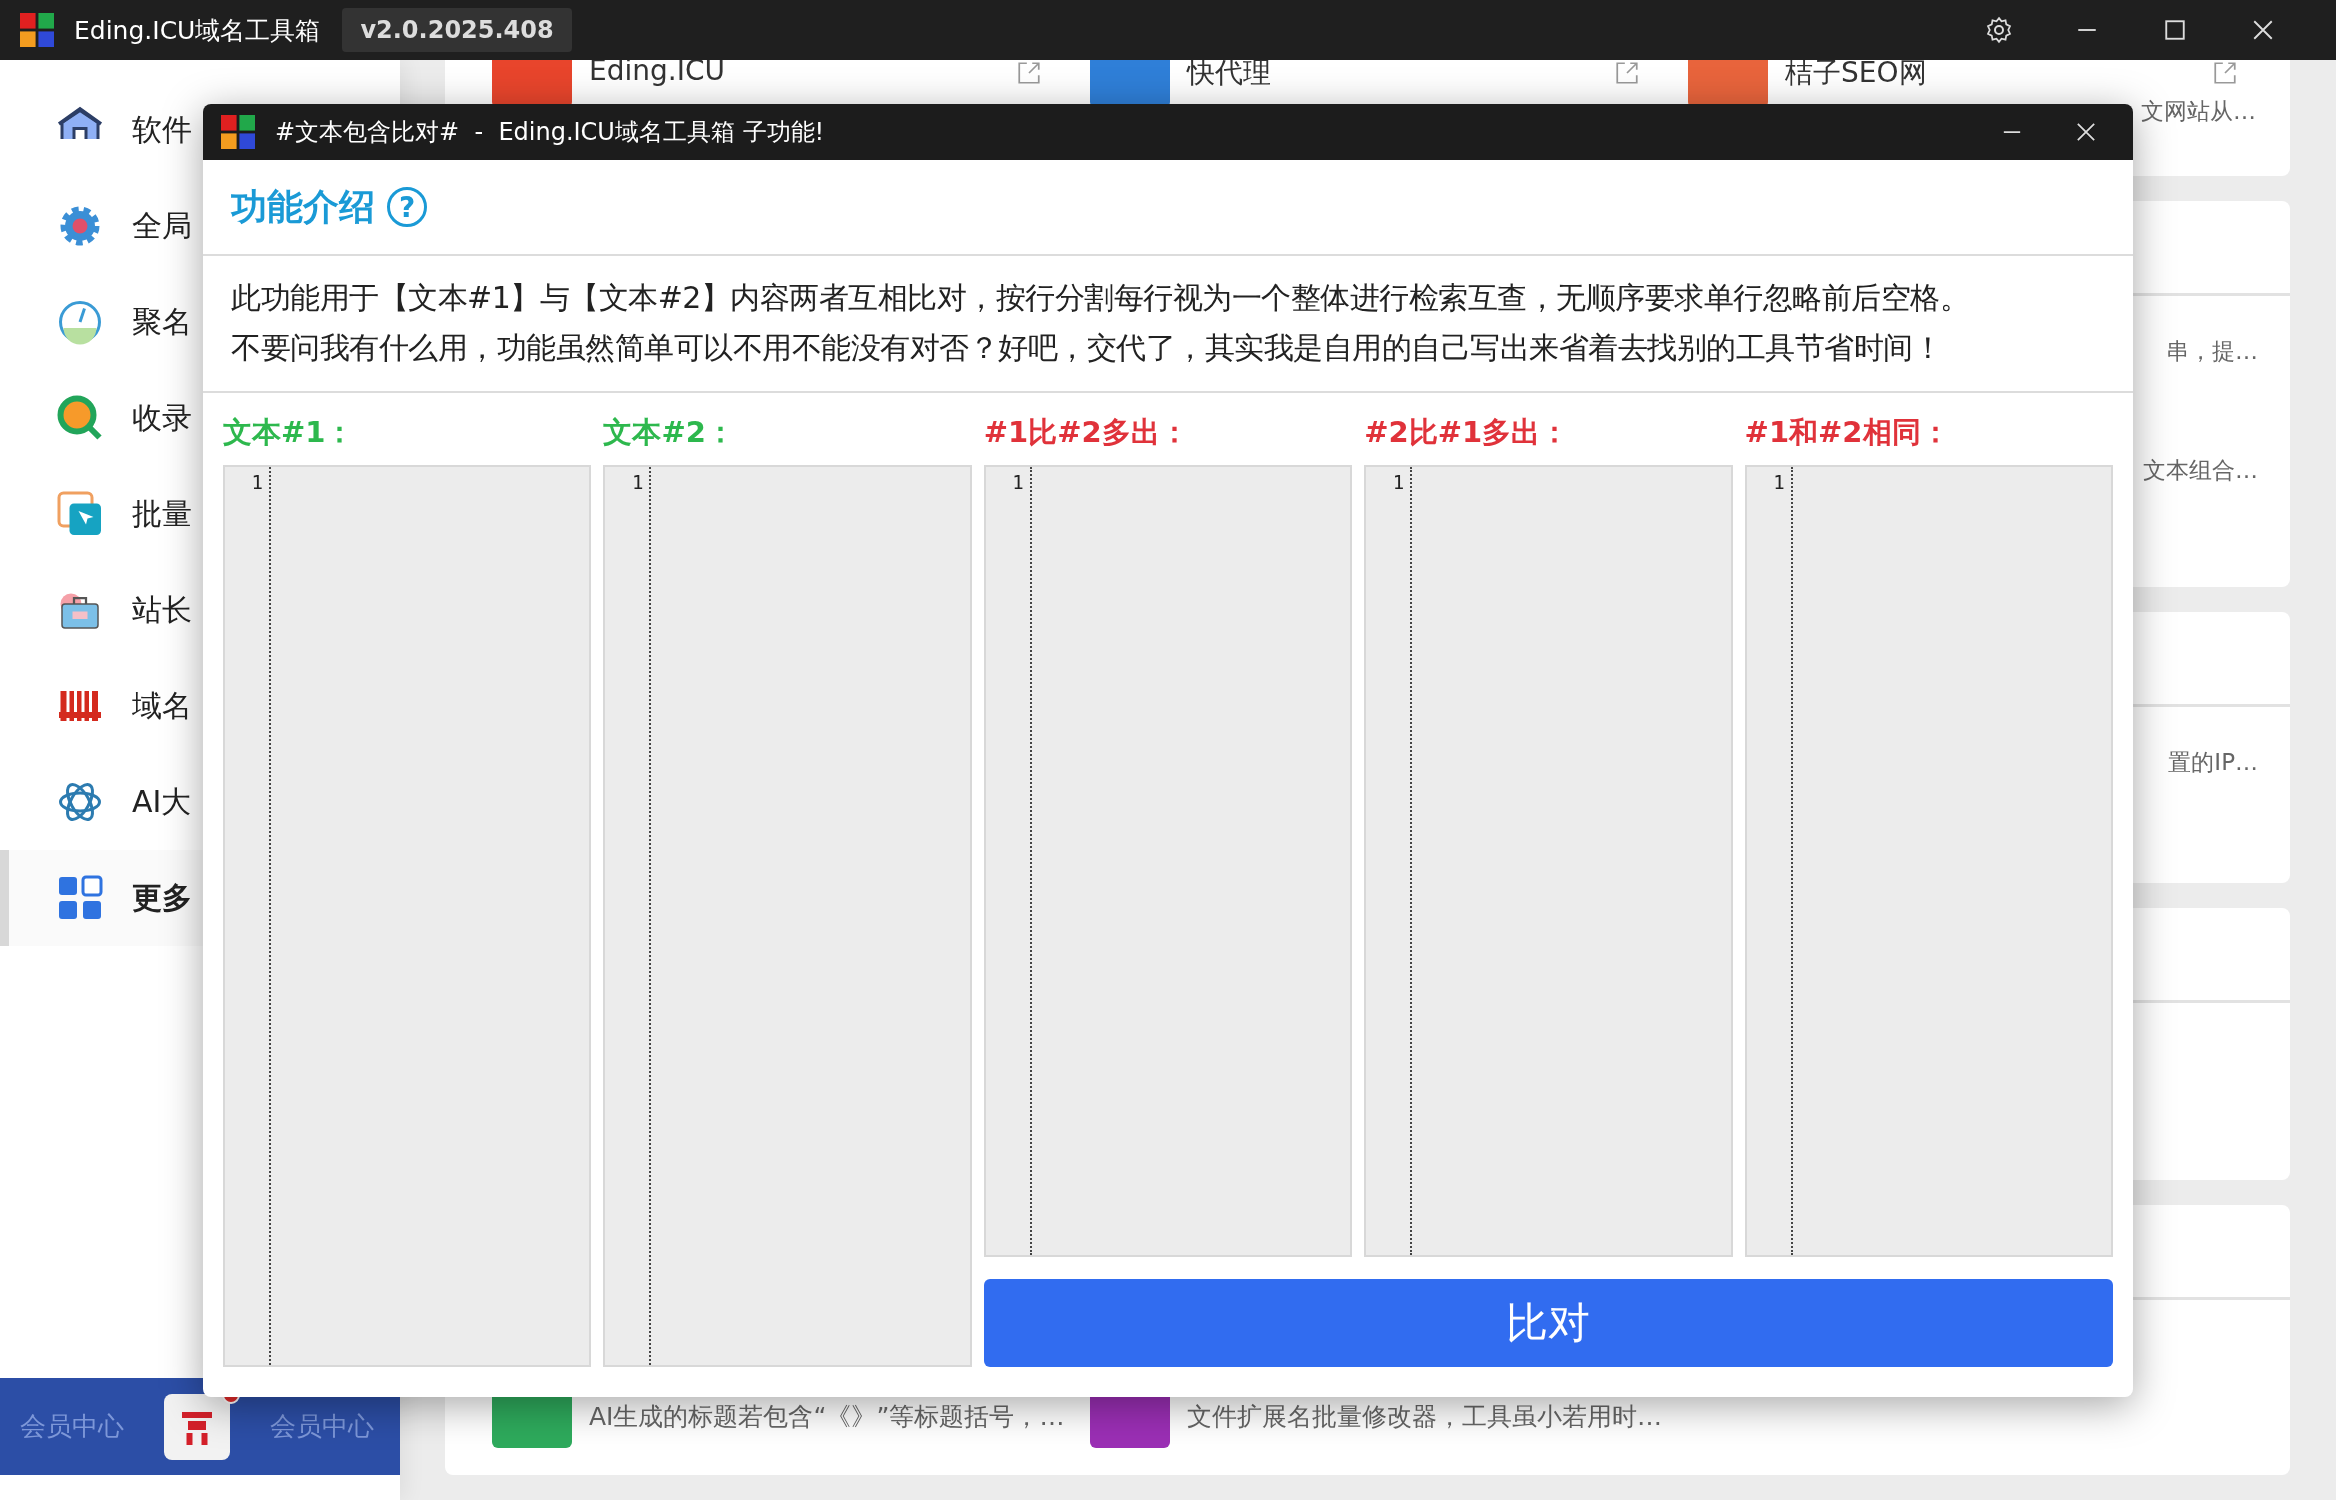 The width and height of the screenshot is (2336, 1500). I want to click on magnifier-icon, so click(80, 418).